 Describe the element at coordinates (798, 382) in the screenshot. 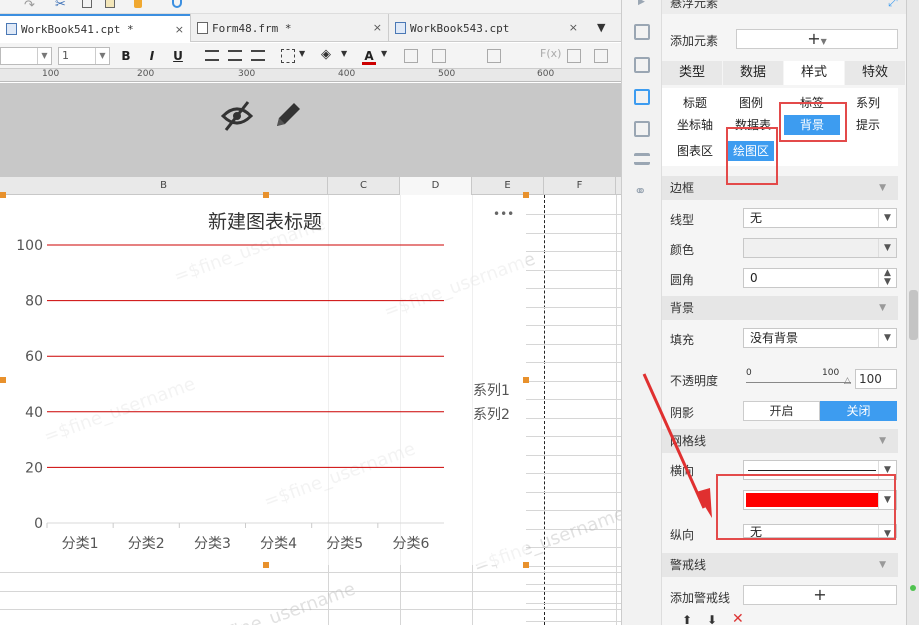

I see `opacity-slider` at that location.